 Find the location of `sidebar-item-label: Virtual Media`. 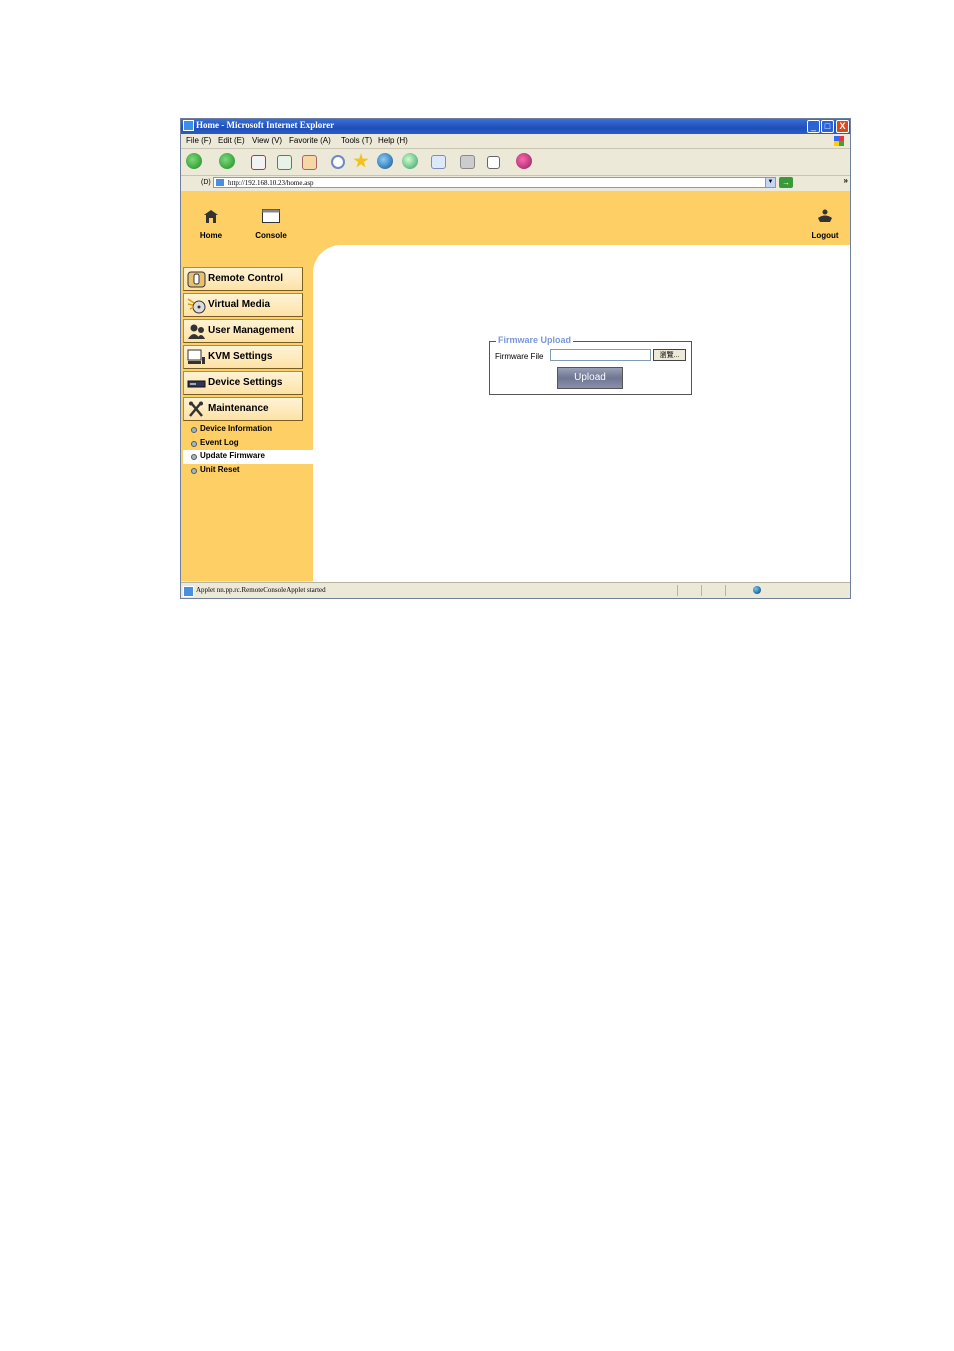

sidebar-item-label: Virtual Media is located at coordinates (239, 304).